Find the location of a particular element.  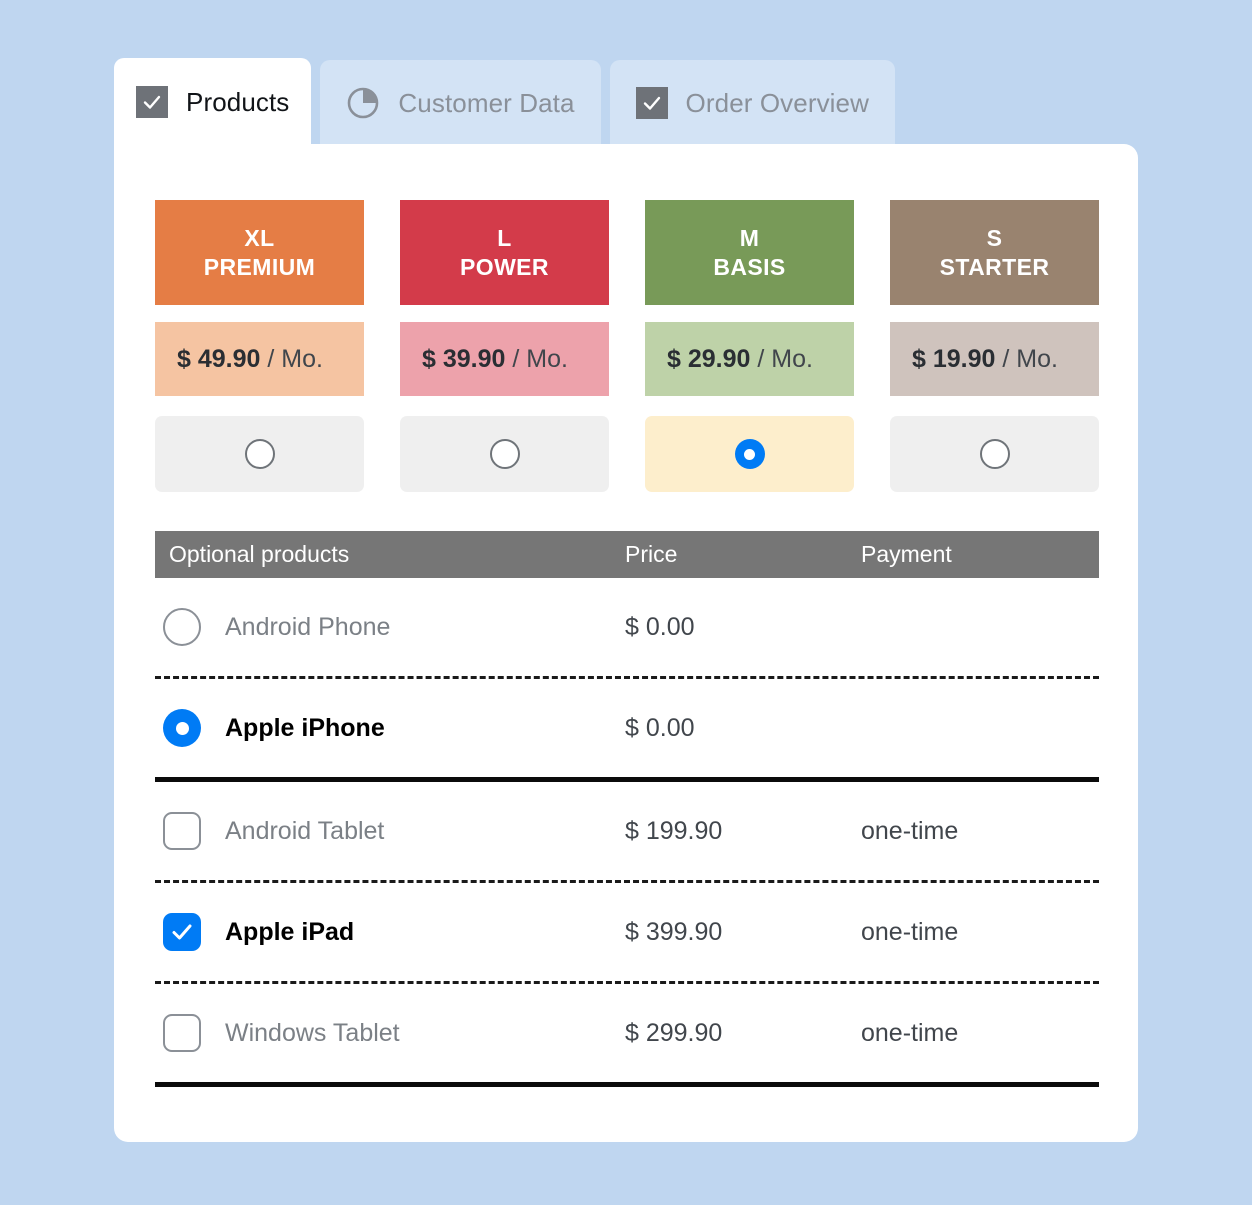

plan-price-amount: $ 29.90 is located at coordinates (709, 358).